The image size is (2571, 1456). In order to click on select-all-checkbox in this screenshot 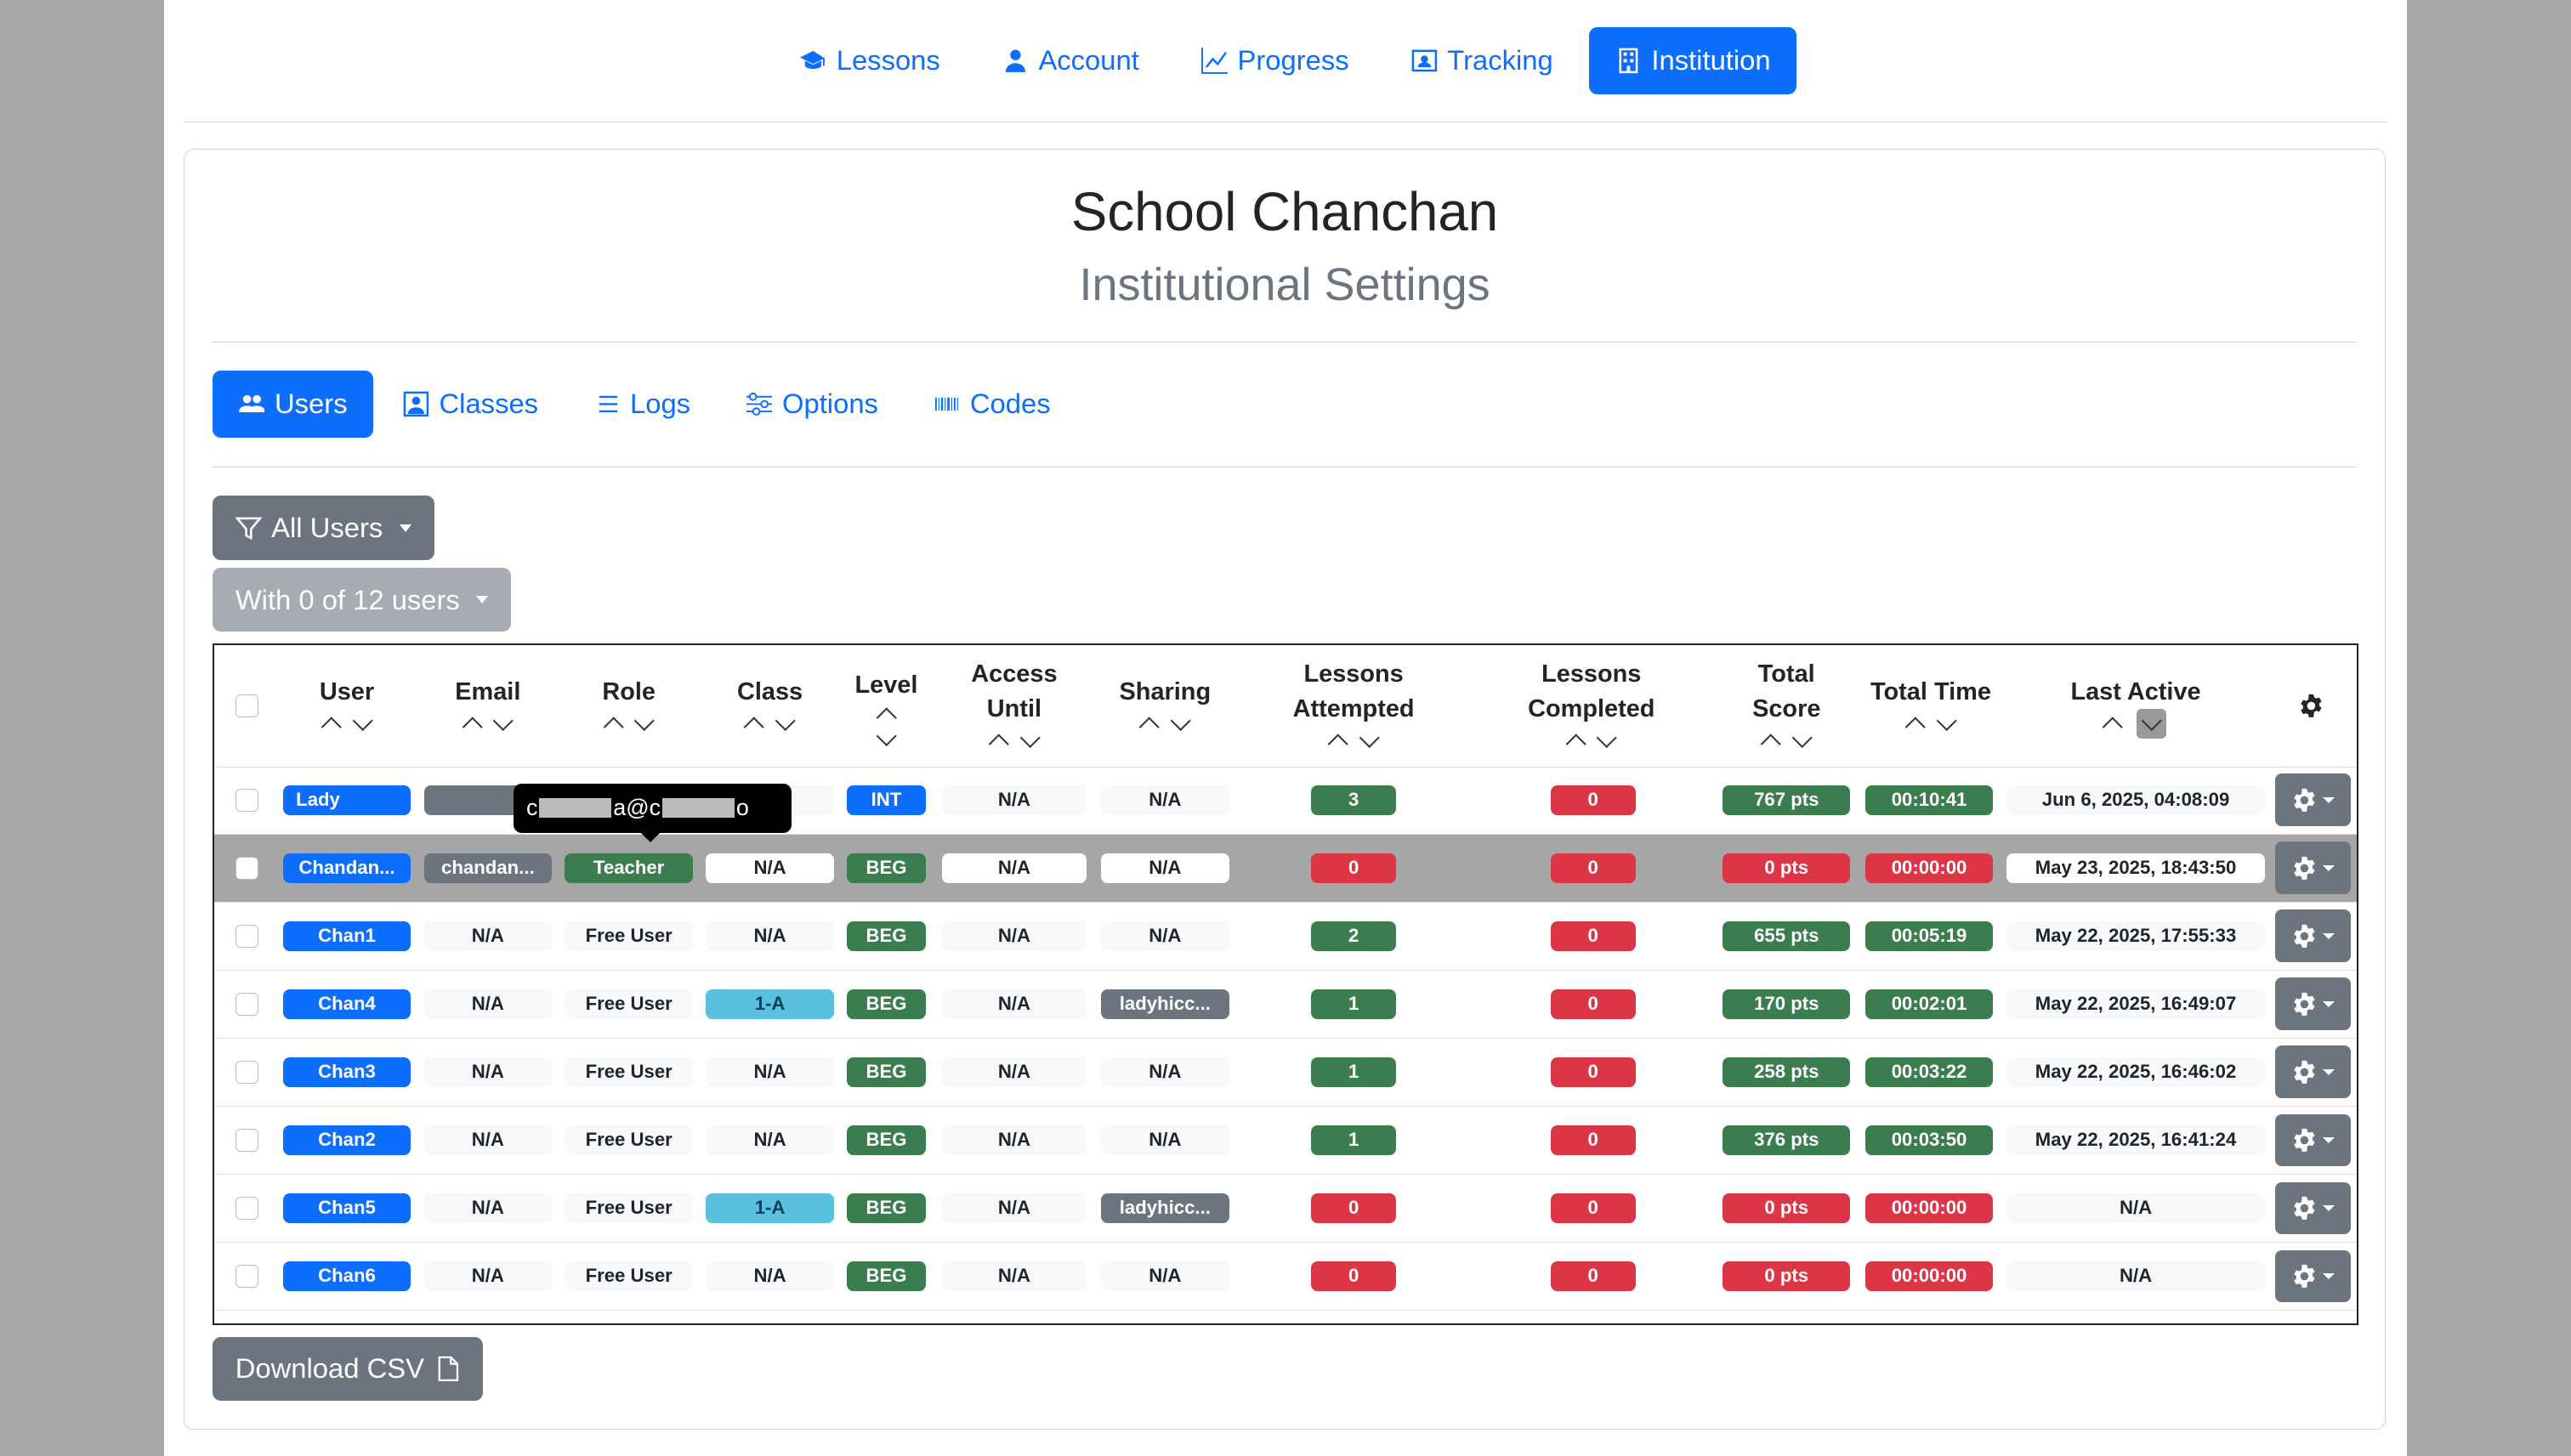, I will do `click(246, 705)`.